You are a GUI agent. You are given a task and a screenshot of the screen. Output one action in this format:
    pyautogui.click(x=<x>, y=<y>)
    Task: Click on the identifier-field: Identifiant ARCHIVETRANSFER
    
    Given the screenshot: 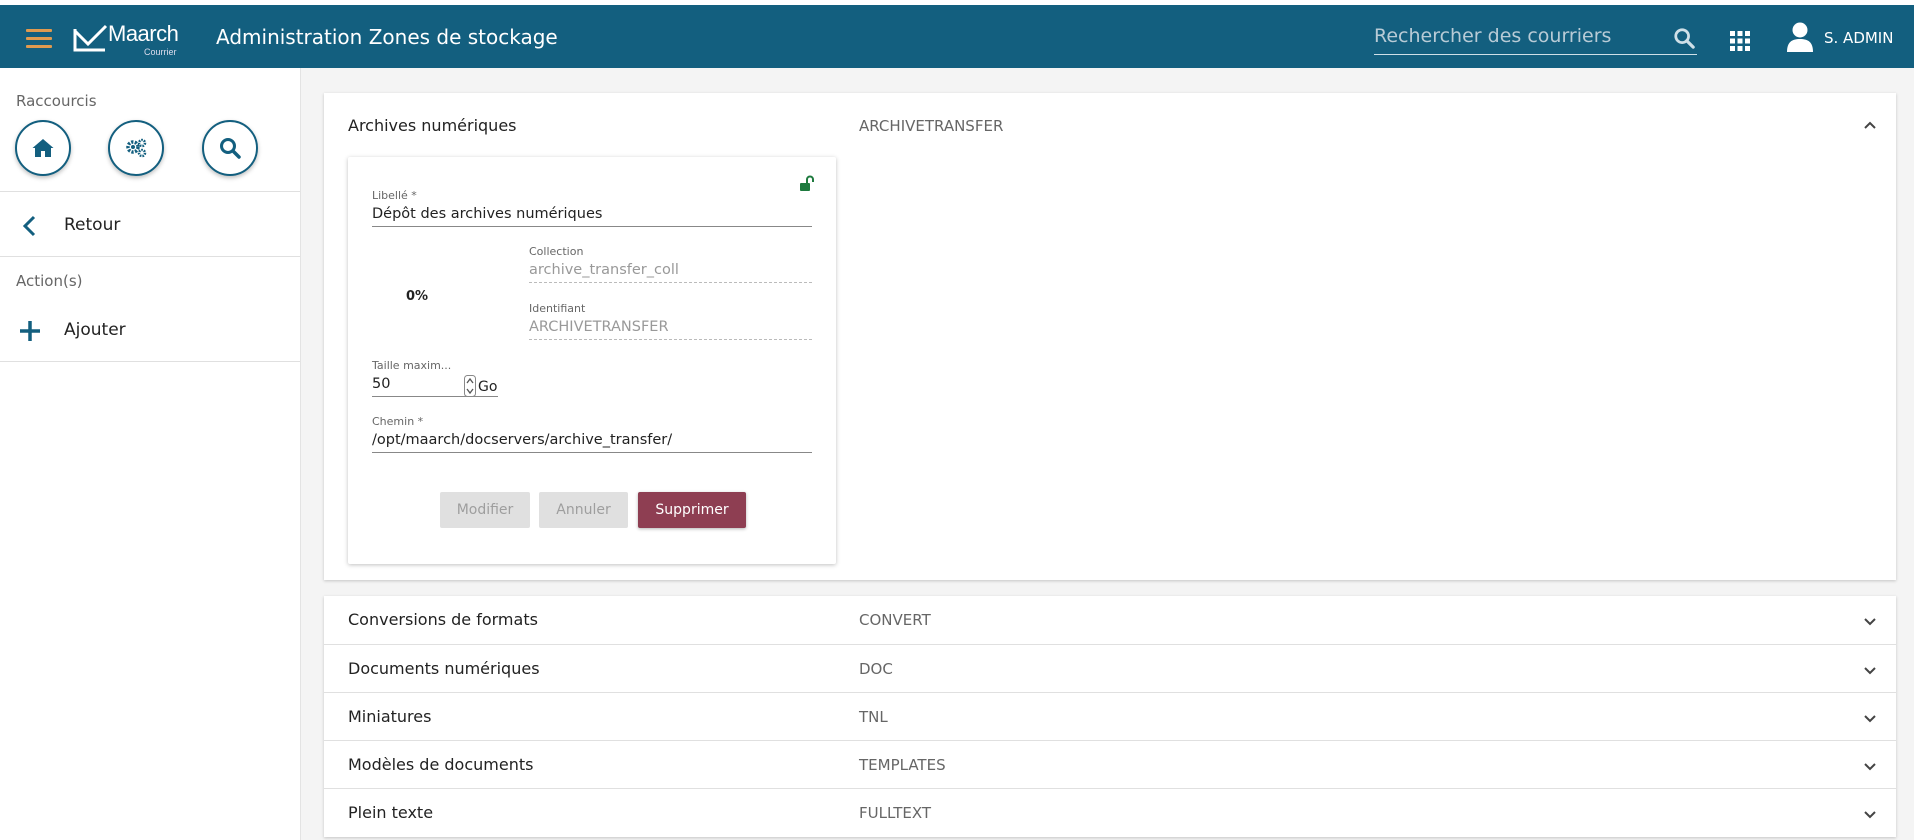 What is the action you would take?
    pyautogui.click(x=670, y=321)
    